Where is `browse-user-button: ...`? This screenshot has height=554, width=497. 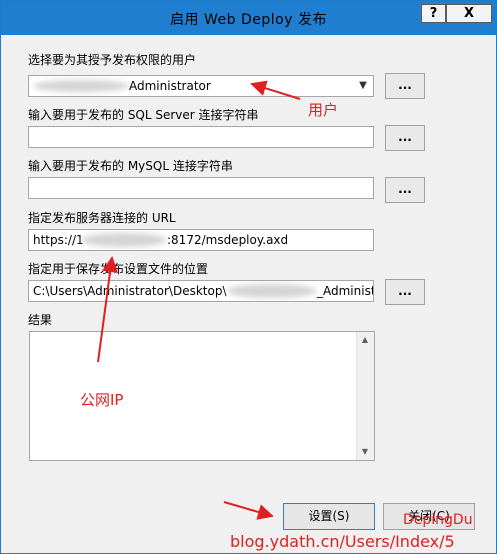
browse-user-button: ... is located at coordinates (405, 86).